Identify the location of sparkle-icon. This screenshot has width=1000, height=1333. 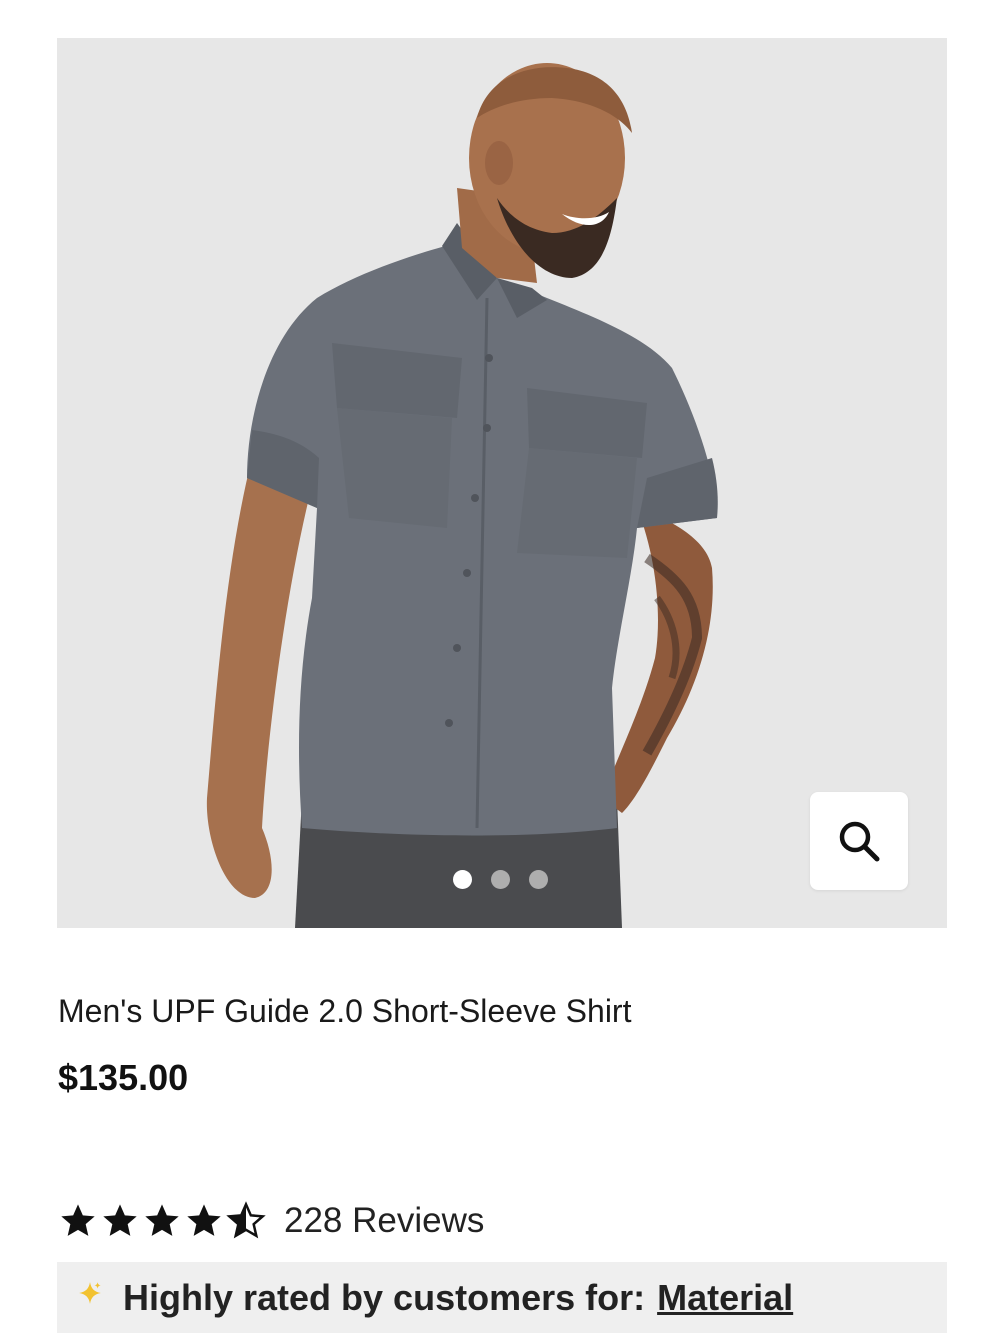
(90, 1292).